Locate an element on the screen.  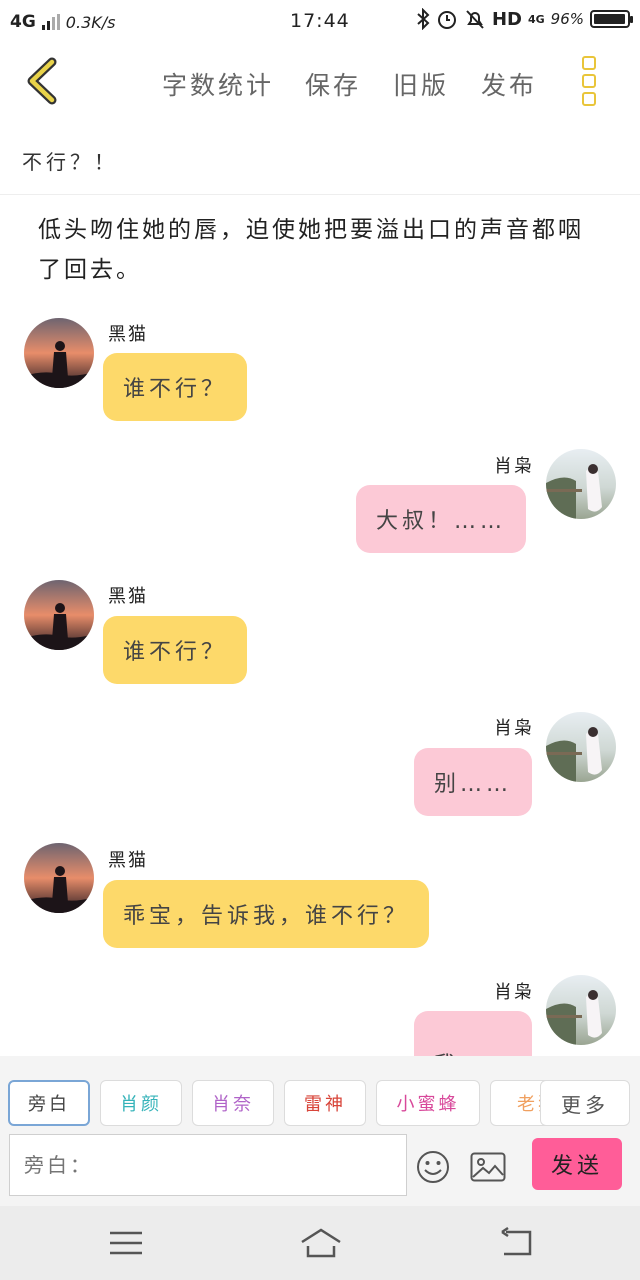
character-chip: 肖奈 is located at coordinates (233, 1103).